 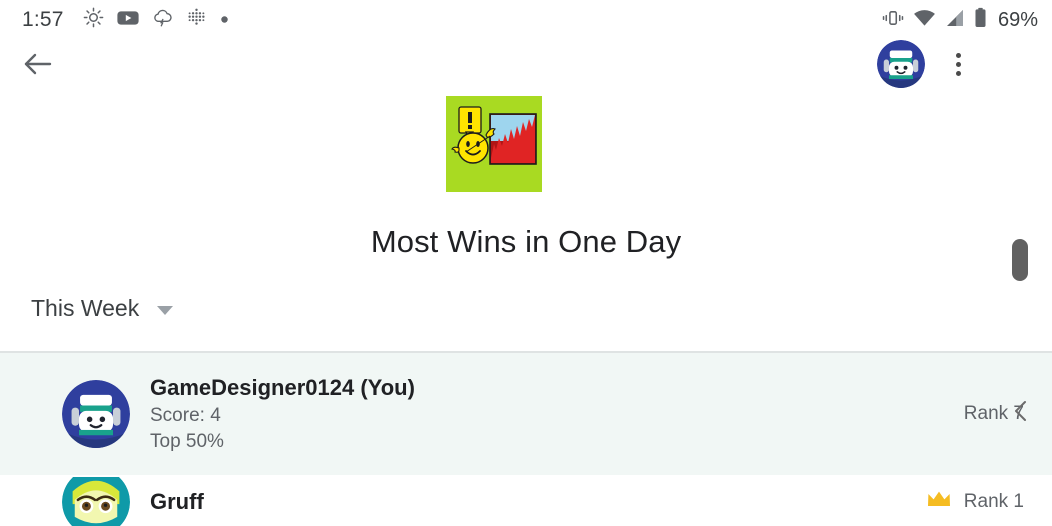 I want to click on chevron-down-icon, so click(x=165, y=310).